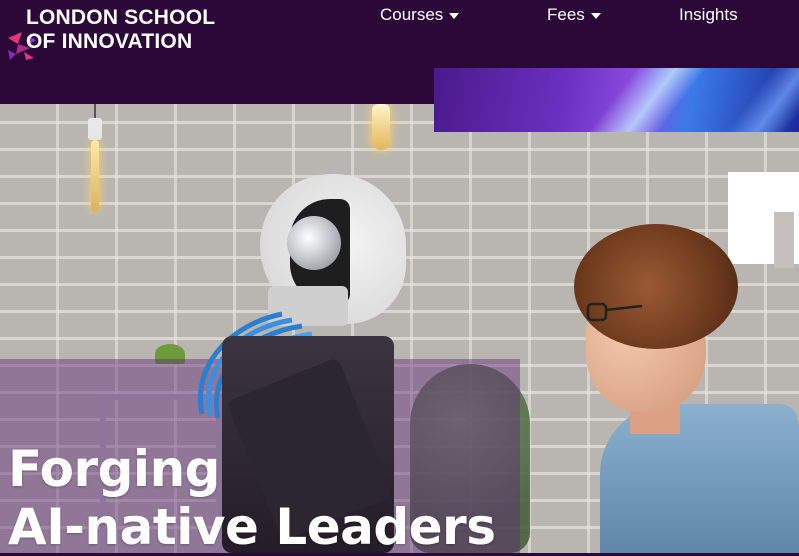  I want to click on logo-line-2: OF INNOVATION, so click(109, 41).